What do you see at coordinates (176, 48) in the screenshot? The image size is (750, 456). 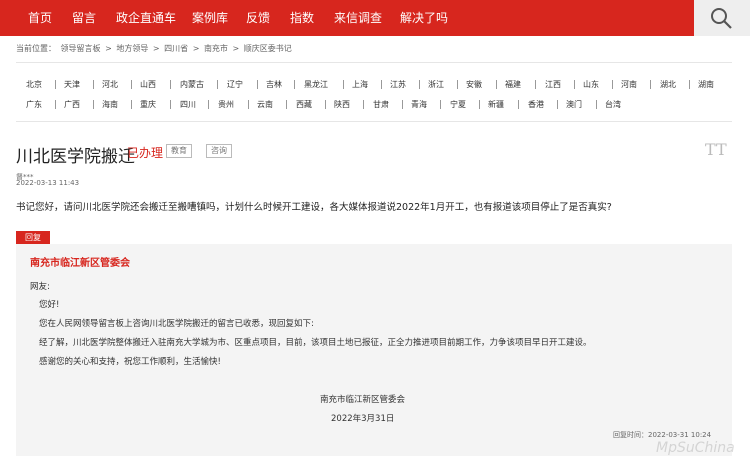 I see `breadcrumb-item: 四川省` at bounding box center [176, 48].